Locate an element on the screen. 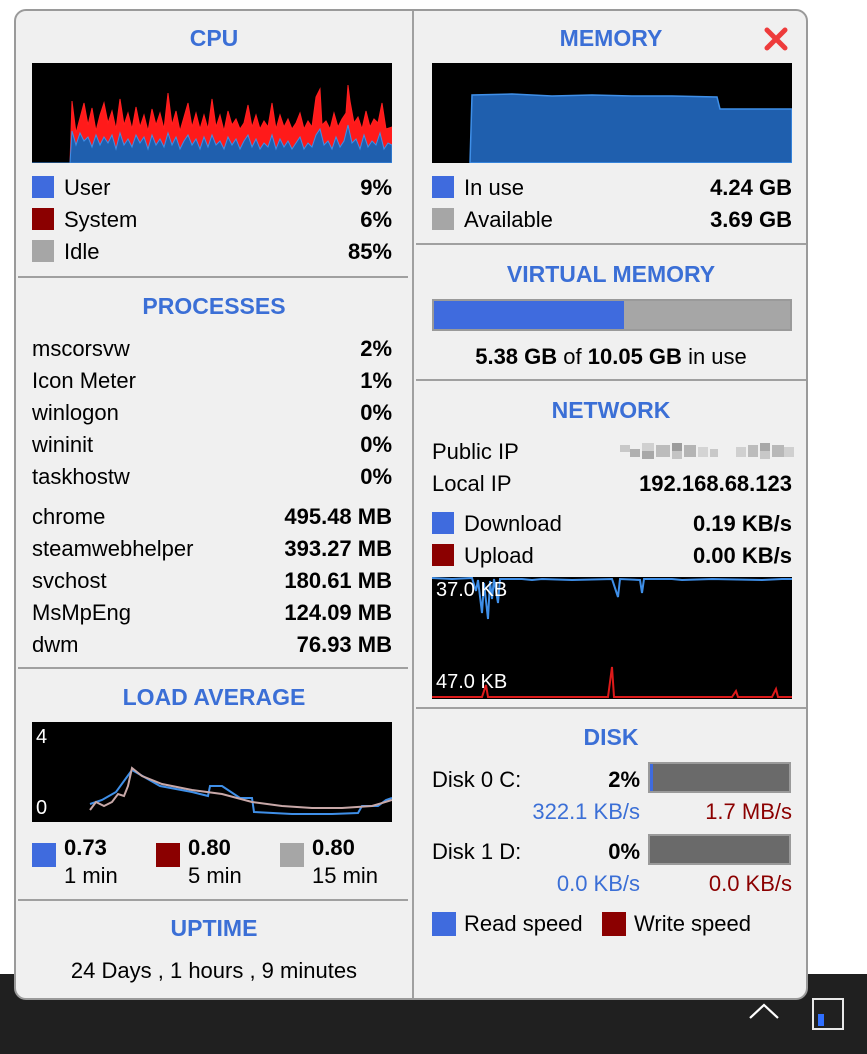 The image size is (867, 1054). disk-0-write-speed: 1.7 MB/s is located at coordinates (748, 811).